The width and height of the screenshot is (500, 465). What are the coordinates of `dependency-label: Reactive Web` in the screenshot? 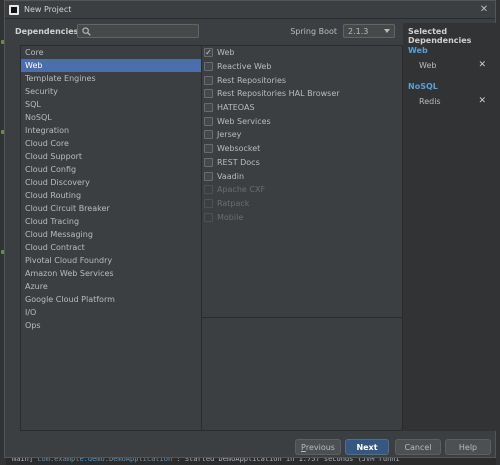 It's located at (244, 67).